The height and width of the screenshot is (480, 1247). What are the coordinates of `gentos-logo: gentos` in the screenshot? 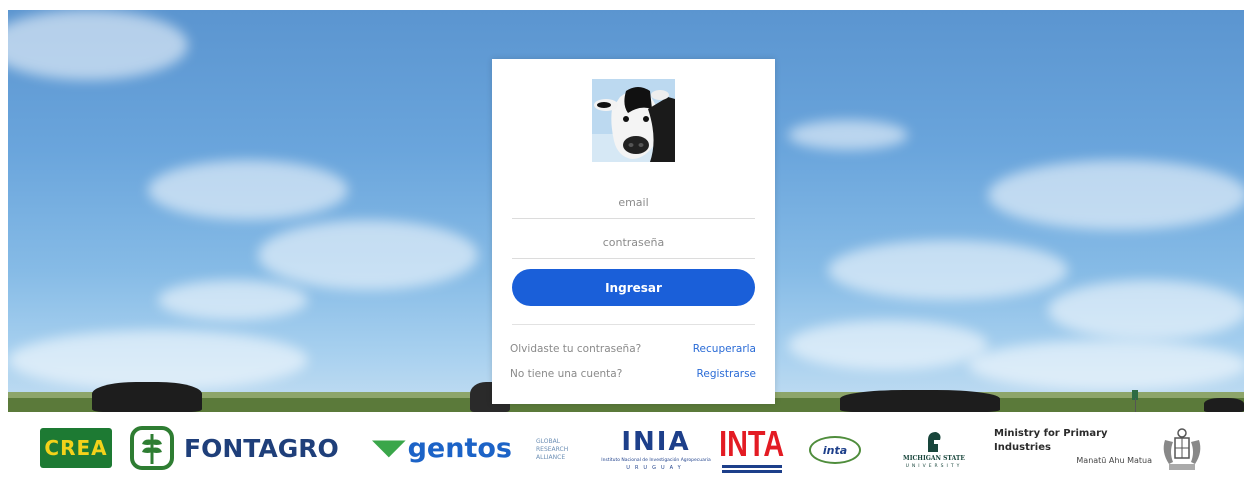 It's located at (442, 448).